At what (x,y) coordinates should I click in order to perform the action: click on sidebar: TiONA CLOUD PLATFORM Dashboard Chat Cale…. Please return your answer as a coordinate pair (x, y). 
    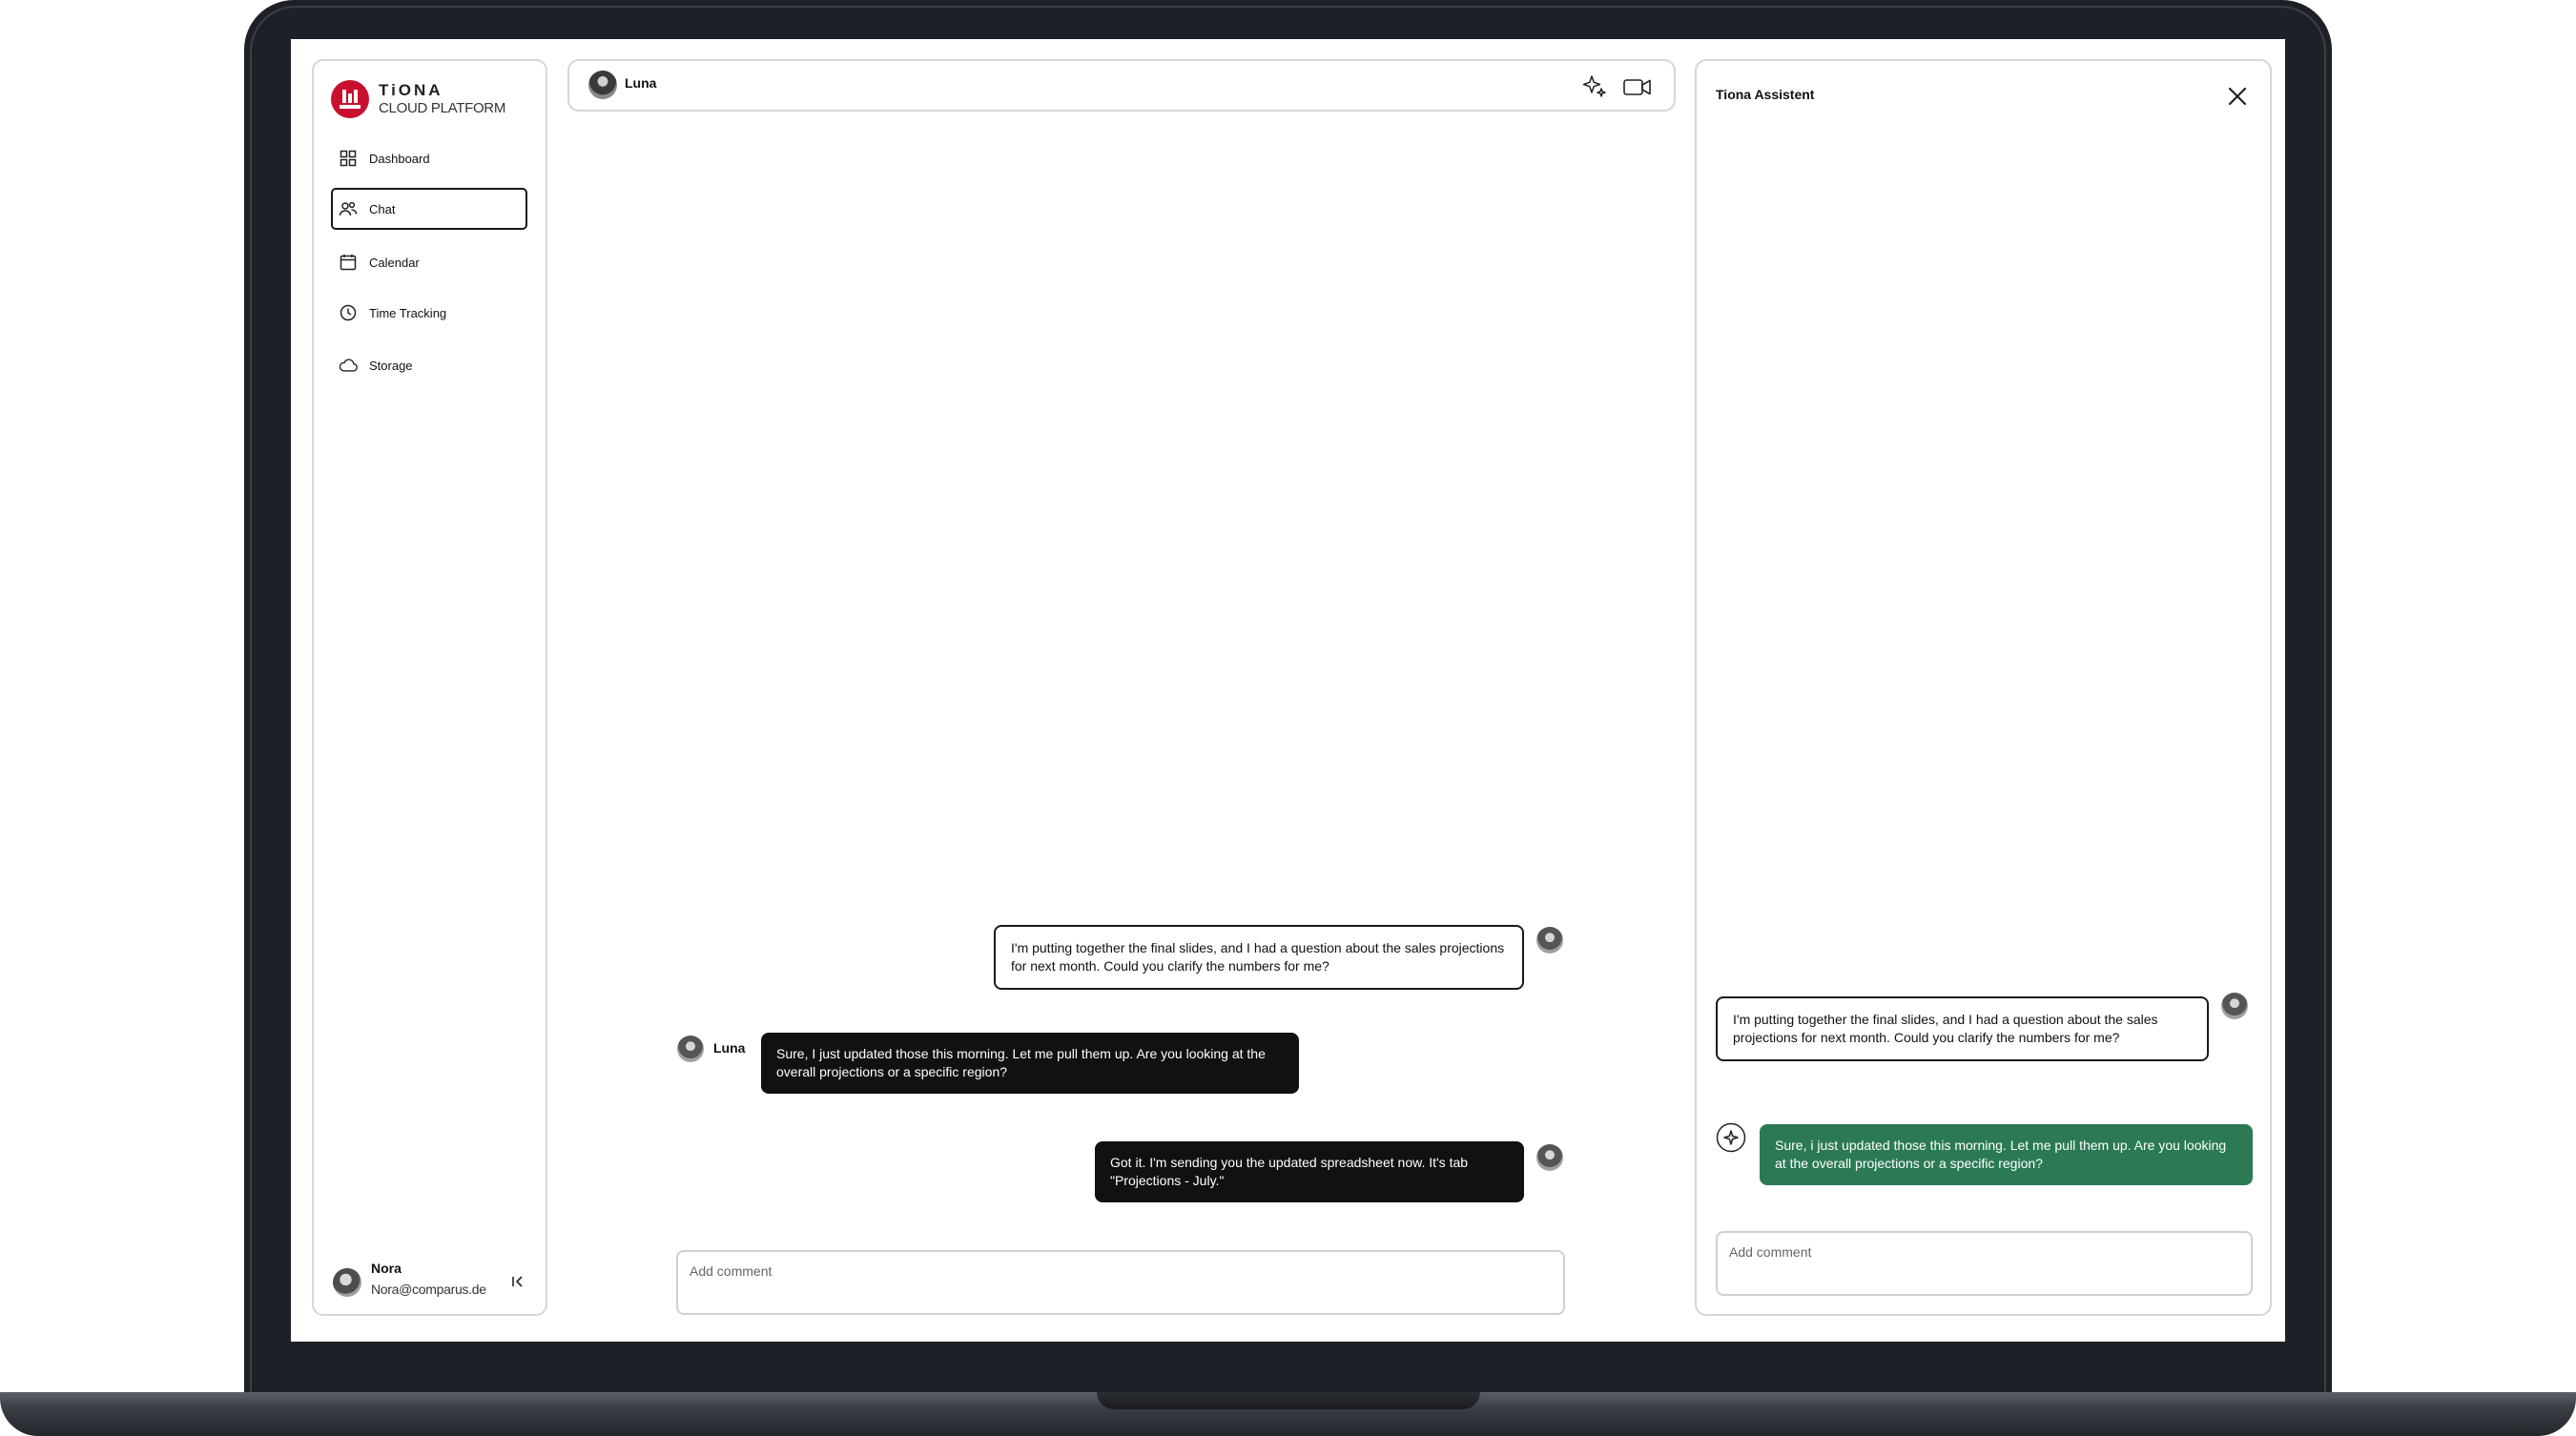
    Looking at the image, I should click on (429, 687).